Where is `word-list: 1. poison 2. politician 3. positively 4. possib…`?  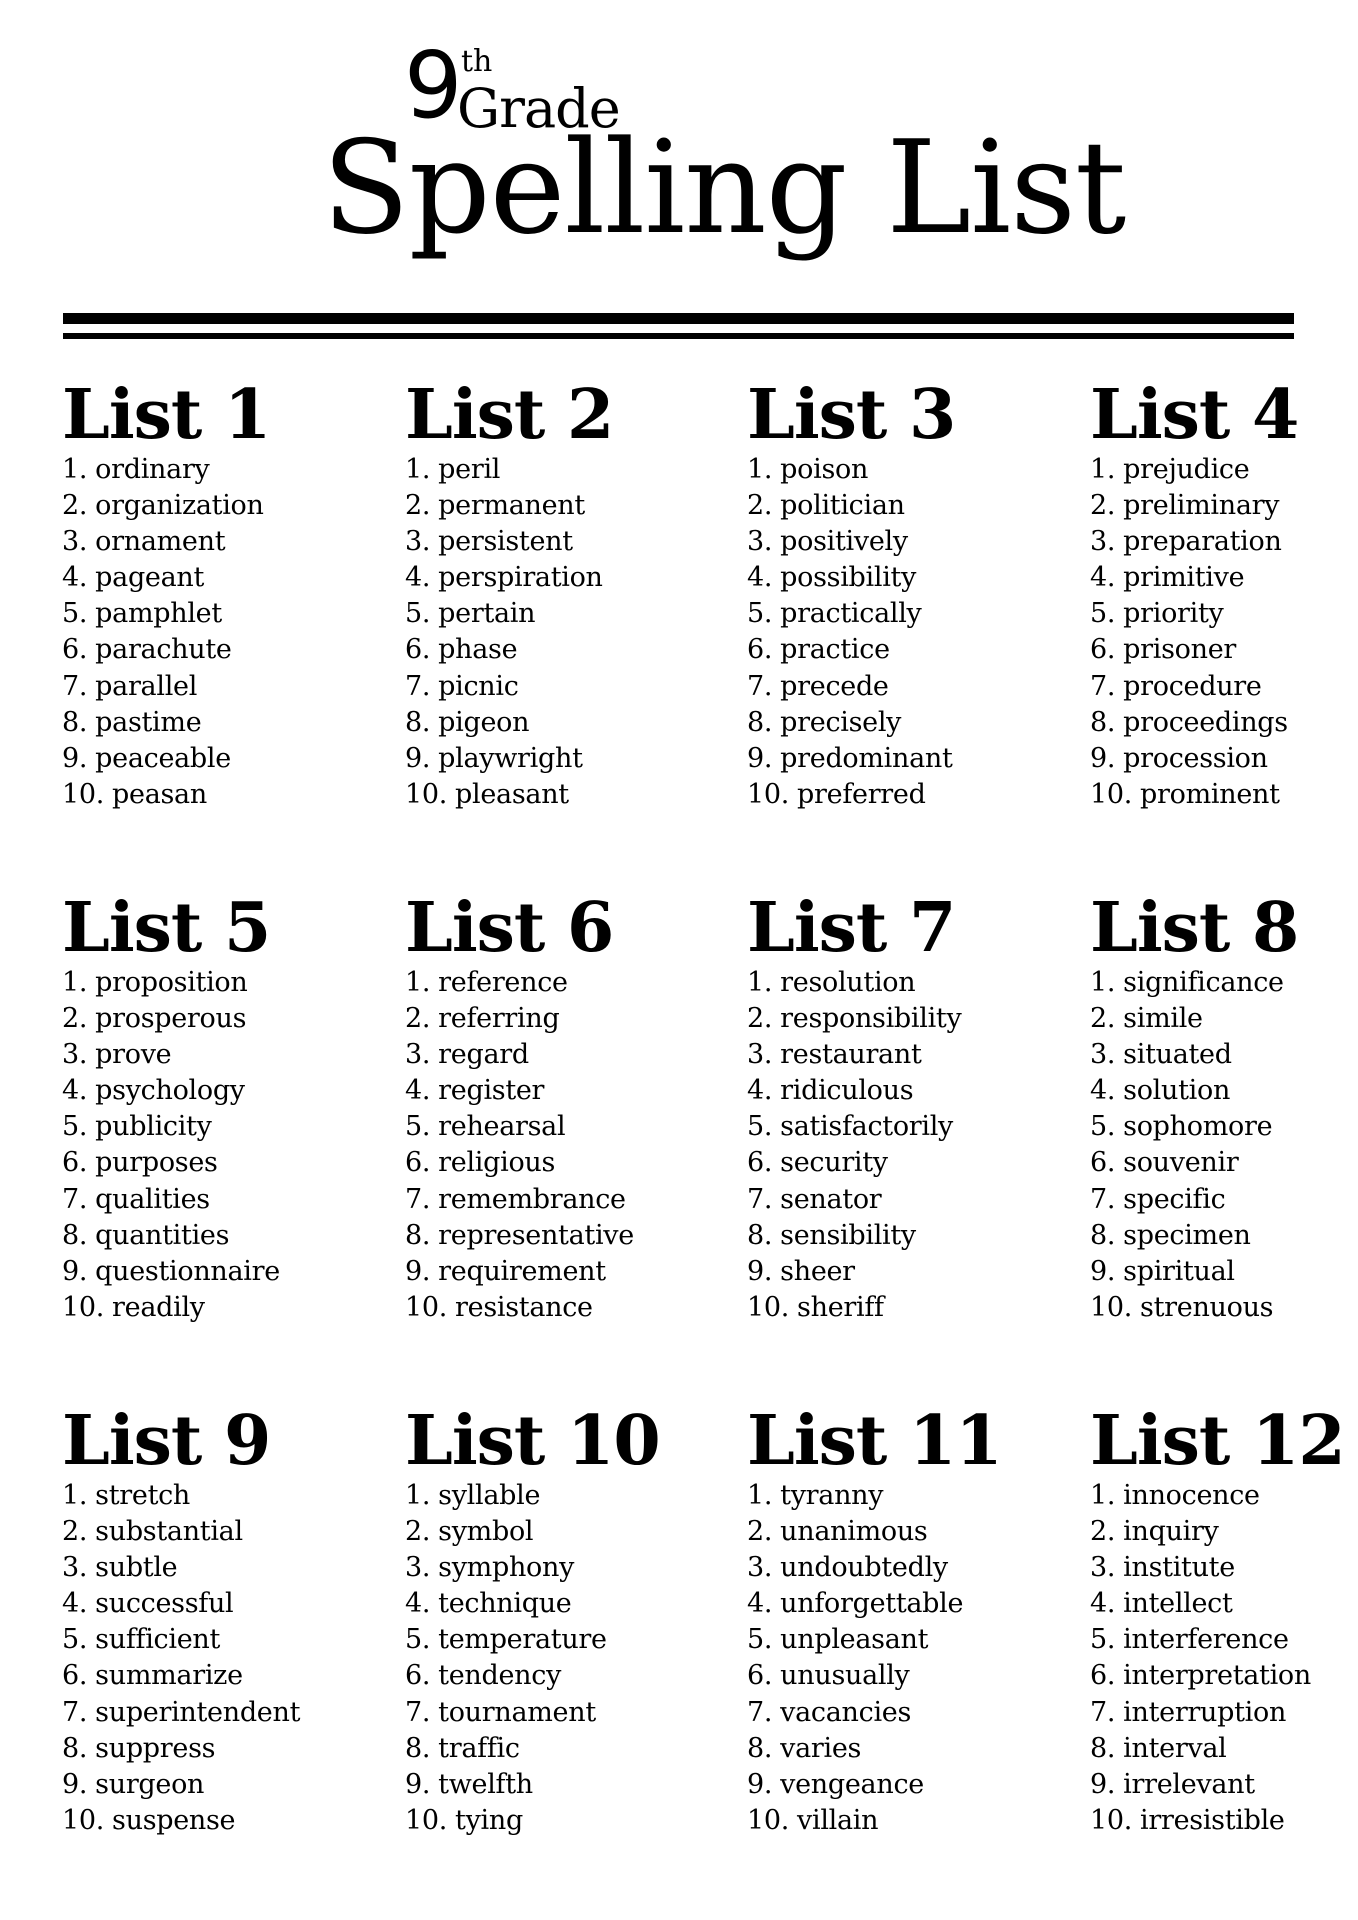 word-list: 1. poison 2. politician 3. positively 4. possib… is located at coordinates (912, 632).